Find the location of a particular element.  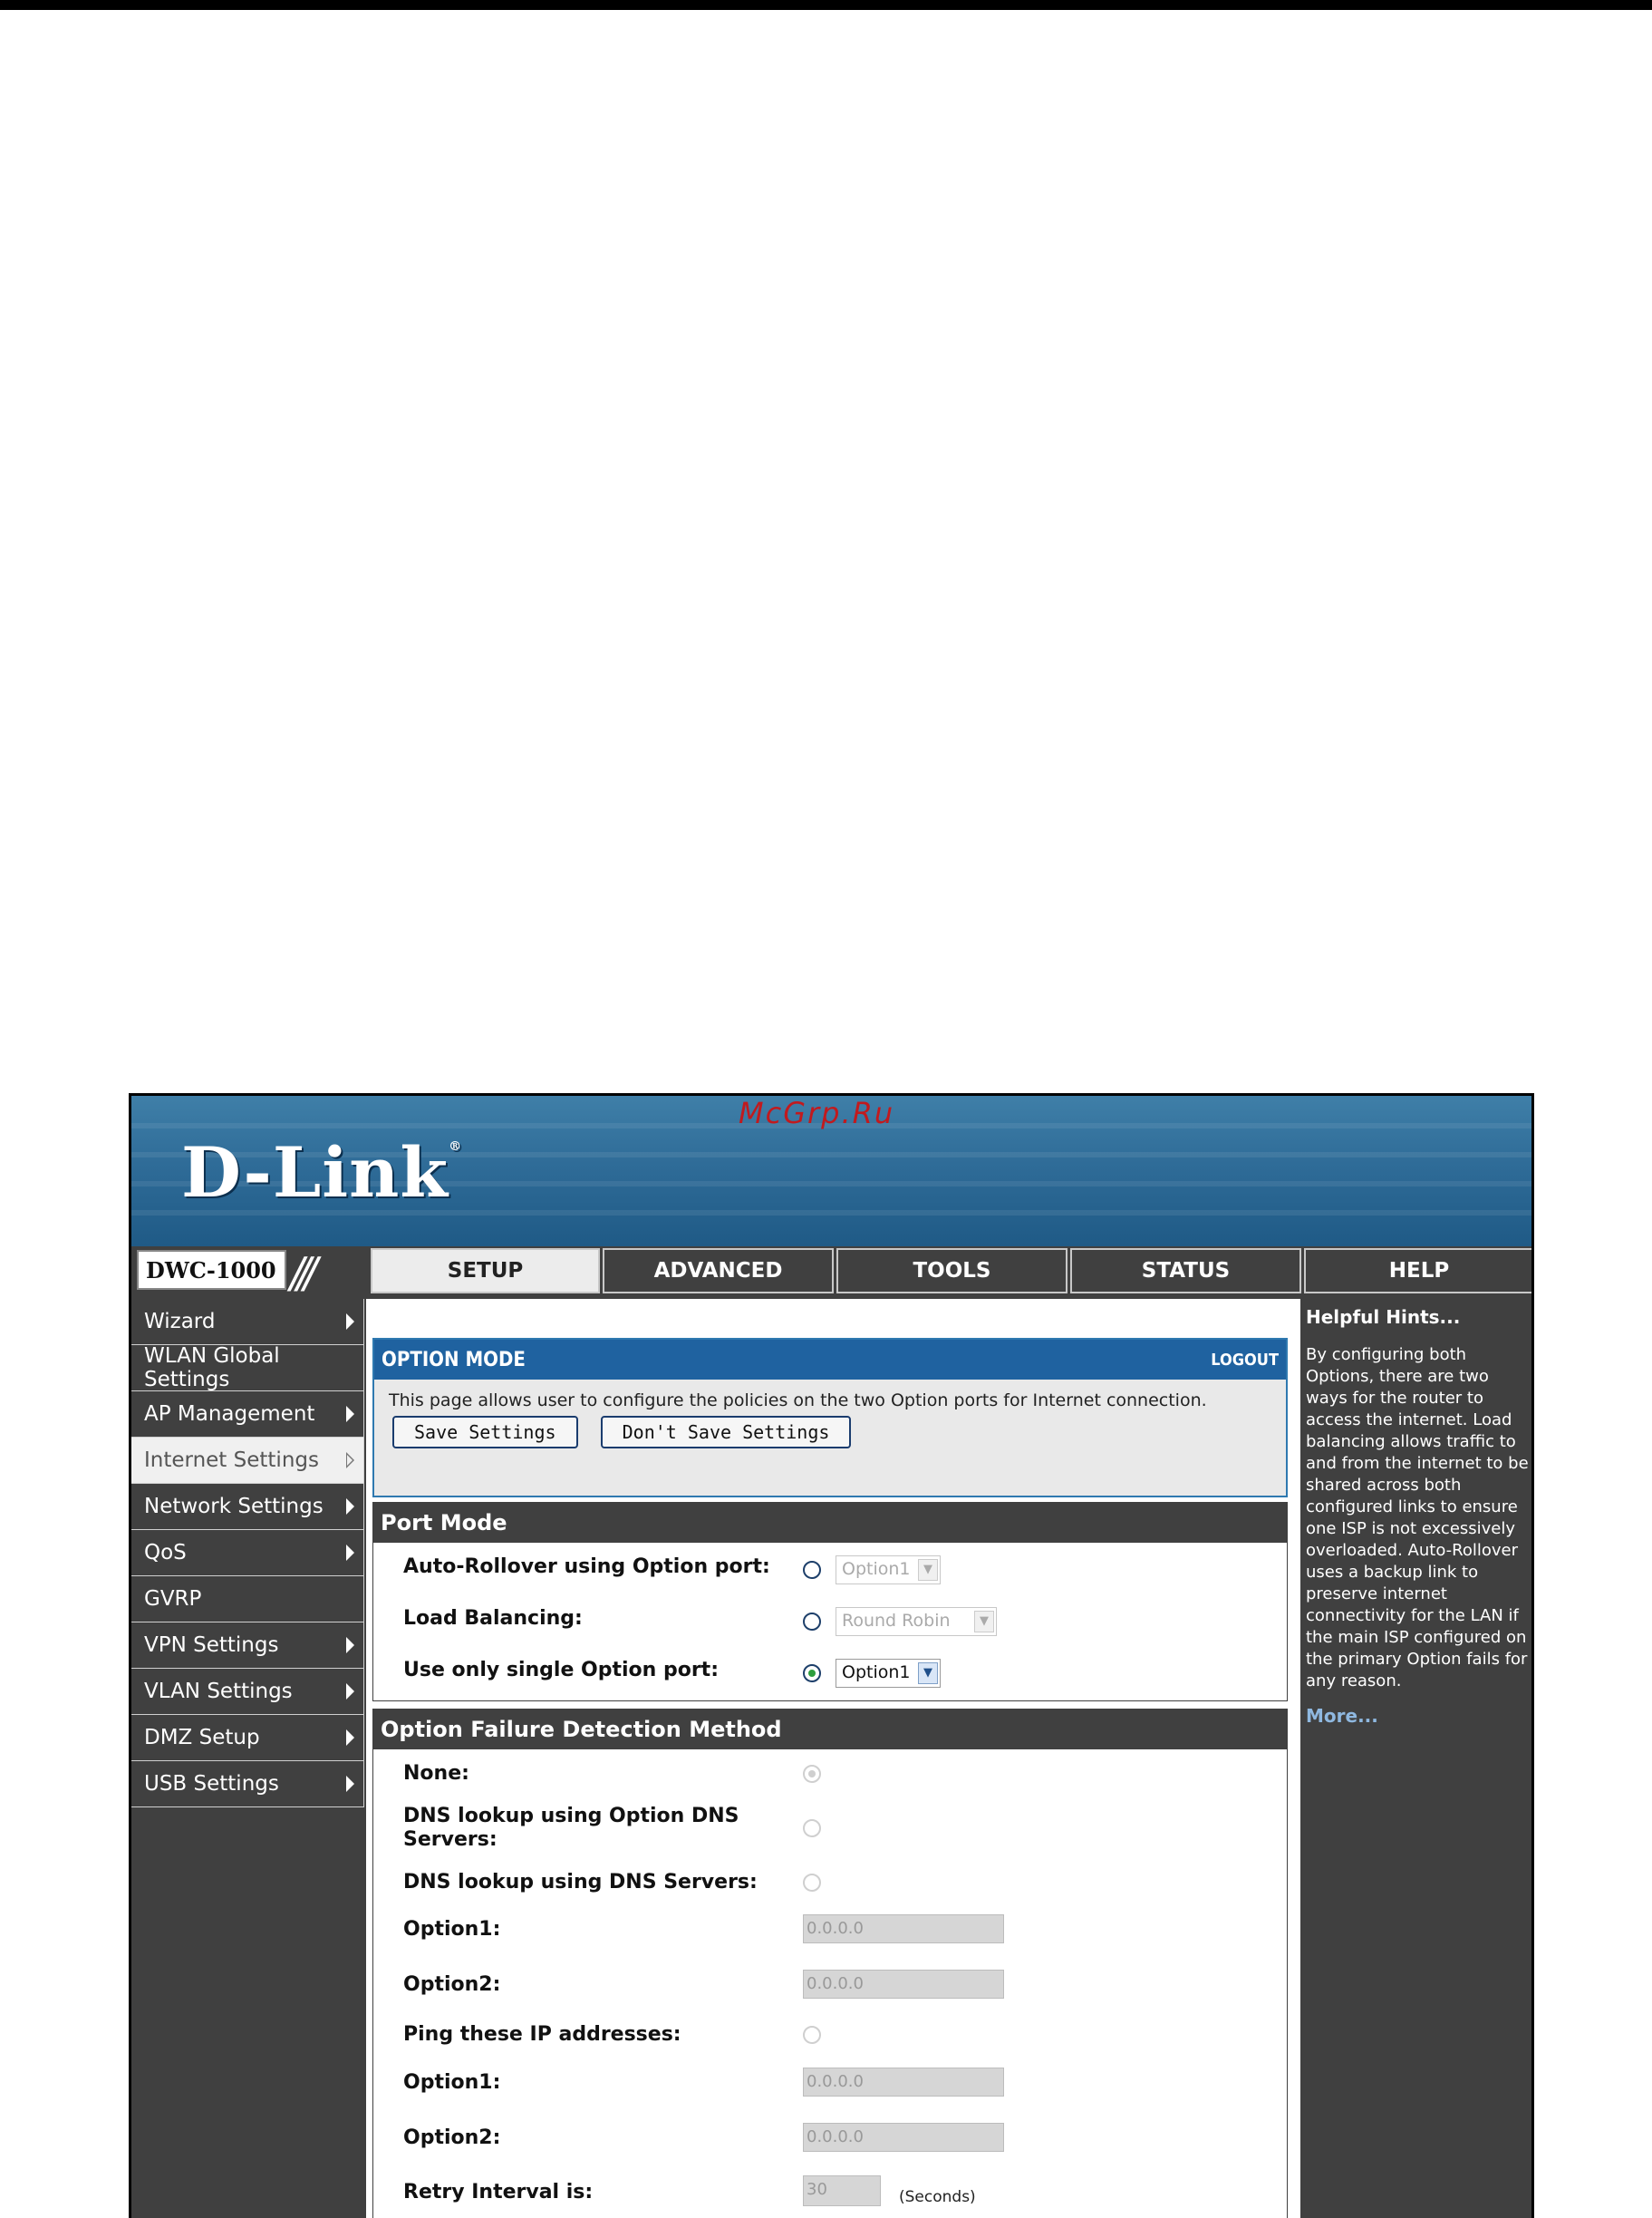

single-port-radio is located at coordinates (812, 1673).